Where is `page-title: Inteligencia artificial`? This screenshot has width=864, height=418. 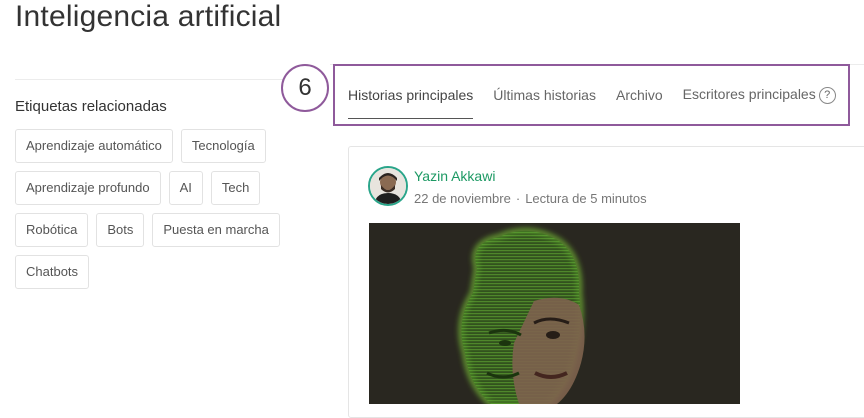
page-title: Inteligencia artificial is located at coordinates (148, 16).